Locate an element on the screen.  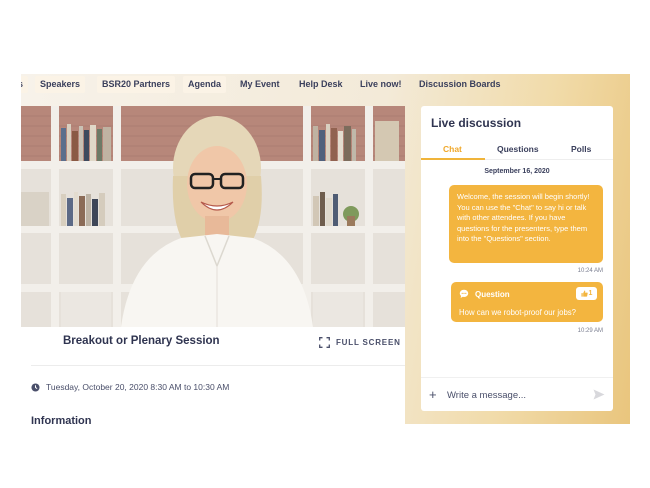
plus-icon: + is located at coordinates (433, 394).